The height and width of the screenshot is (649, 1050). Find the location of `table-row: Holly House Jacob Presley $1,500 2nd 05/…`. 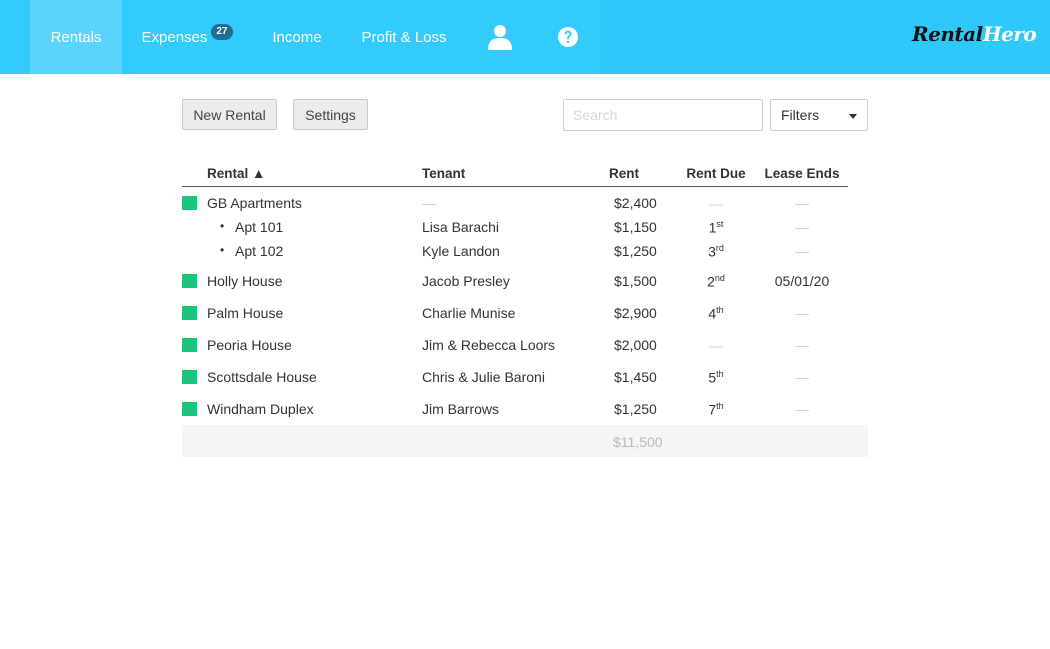

table-row: Holly House Jacob Presley $1,500 2nd 05/… is located at coordinates (525, 282).